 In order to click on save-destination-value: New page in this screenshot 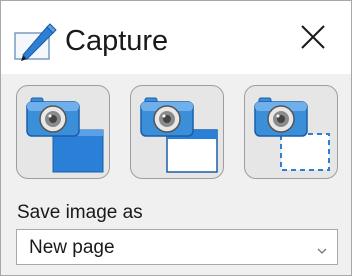, I will do `click(72, 247)`.